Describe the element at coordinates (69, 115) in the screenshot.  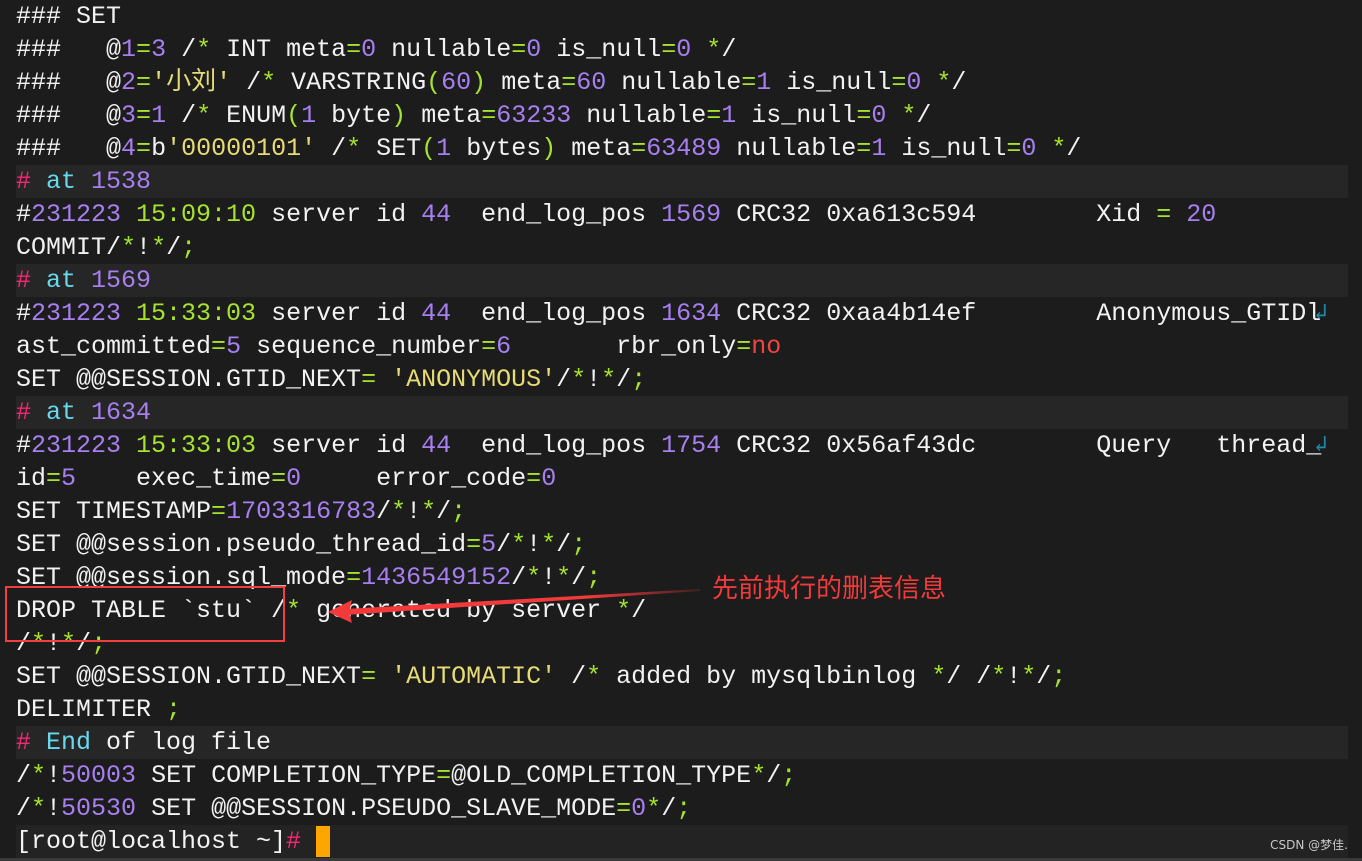
I see `line-segment: ### @` at that location.